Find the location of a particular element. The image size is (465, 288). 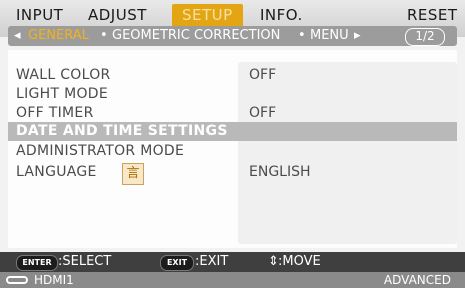

key-hint-bar: ENTER :SELECT EXIT :EXIT ⇕ :MOVE is located at coordinates (232, 262).